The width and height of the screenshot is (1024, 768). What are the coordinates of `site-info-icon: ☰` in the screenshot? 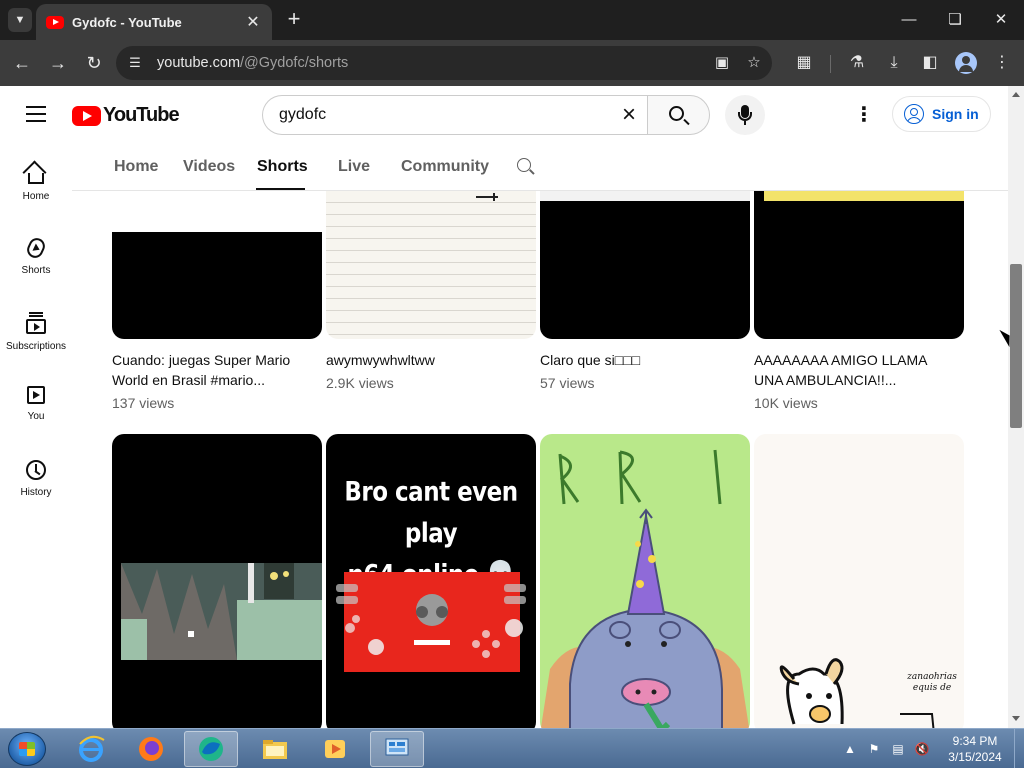 It's located at (135, 63).